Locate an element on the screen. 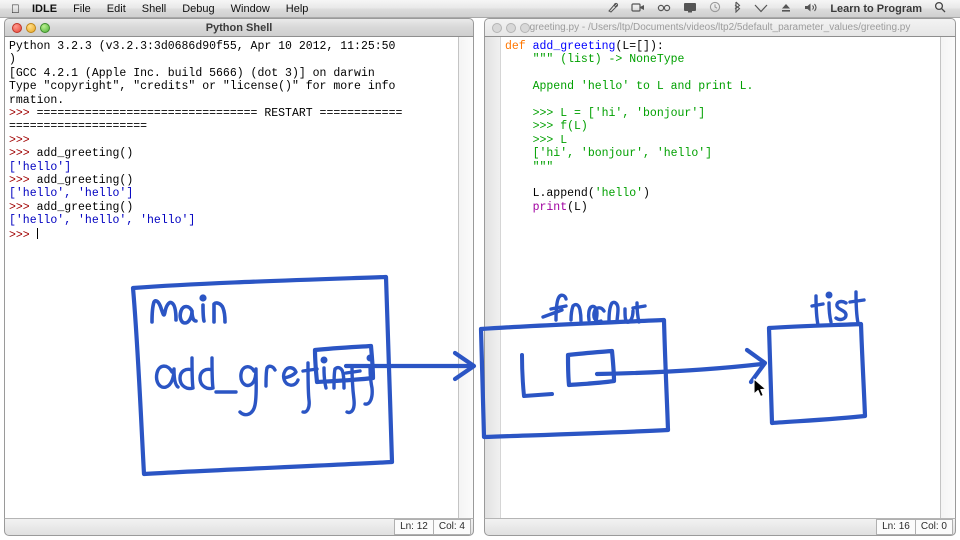 This screenshot has width=960, height=540. bluetooth-icon is located at coordinates (737, 8).